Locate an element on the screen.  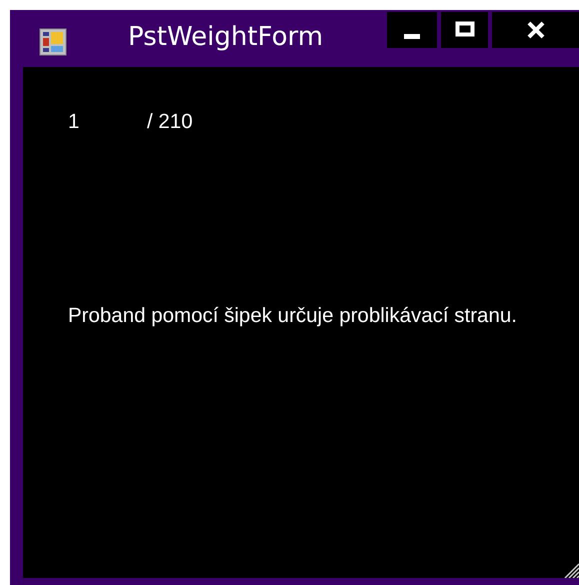
minimize-icon is located at coordinates (412, 36).